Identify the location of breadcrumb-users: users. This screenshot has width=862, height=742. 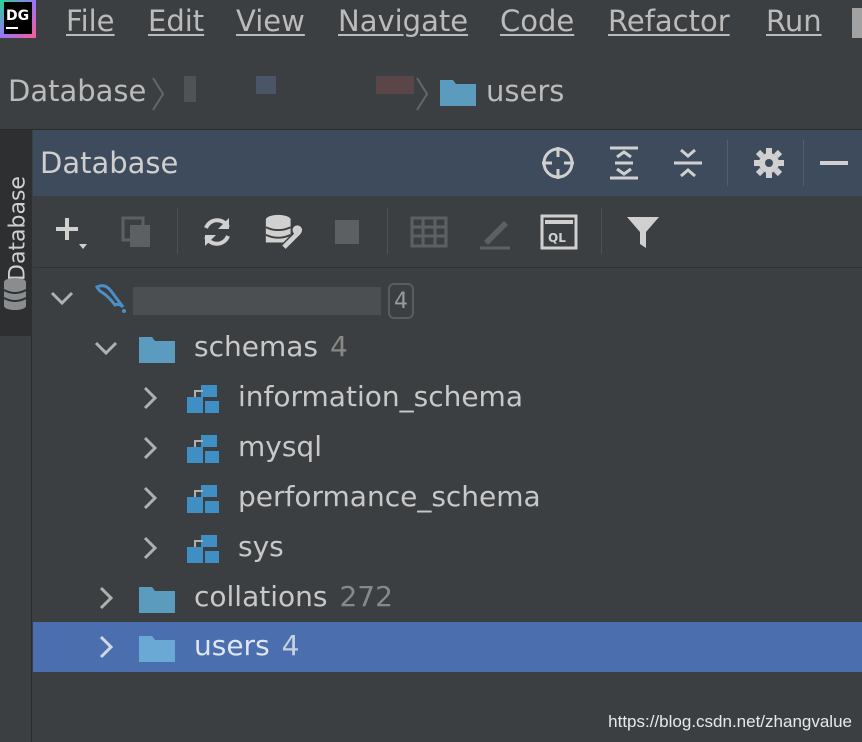
(525, 91).